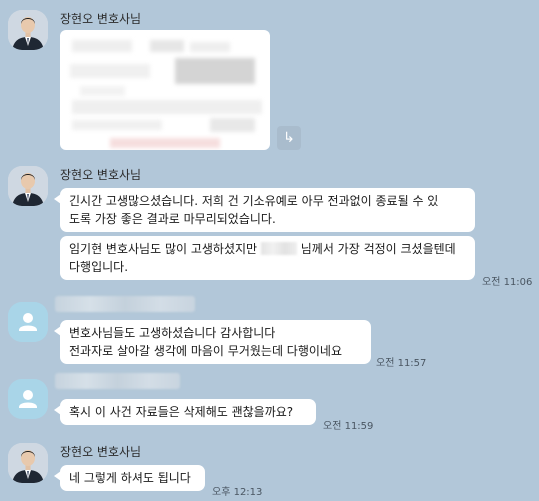  Describe the element at coordinates (172, 333) in the screenshot. I see `message-text: 변호사님들도 고생하셨습니다 감사합니다` at that location.